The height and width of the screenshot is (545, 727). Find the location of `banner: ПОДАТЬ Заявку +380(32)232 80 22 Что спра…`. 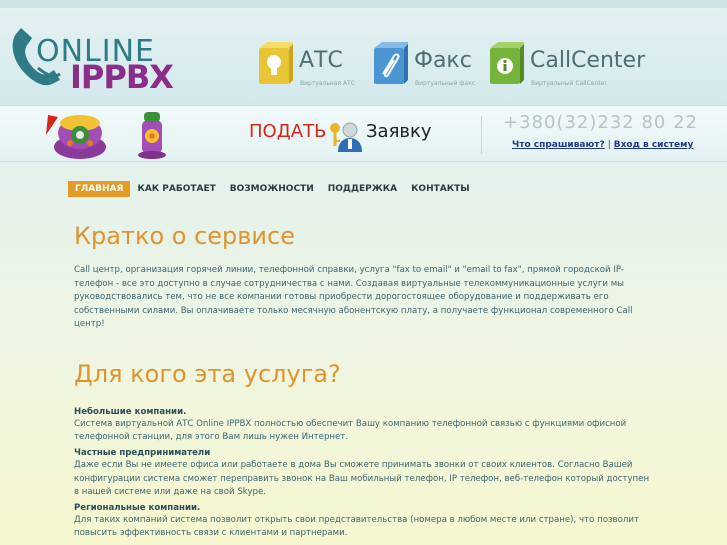

banner: ПОДАТЬ Заявку +380(32)232 80 22 Что спра… is located at coordinates (363, 133).